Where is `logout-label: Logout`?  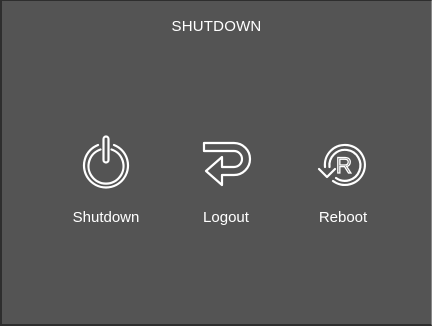
logout-label: Logout is located at coordinates (226, 217).